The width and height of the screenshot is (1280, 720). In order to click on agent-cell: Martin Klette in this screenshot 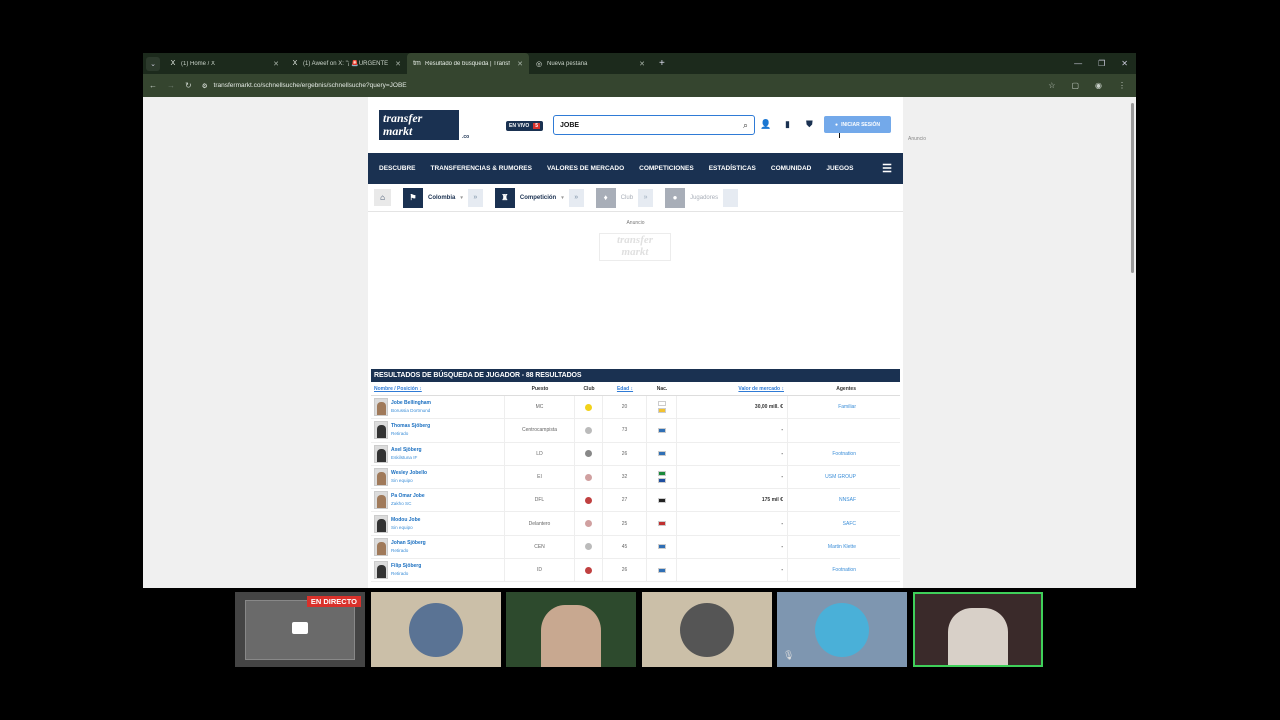, I will do `click(823, 547)`.